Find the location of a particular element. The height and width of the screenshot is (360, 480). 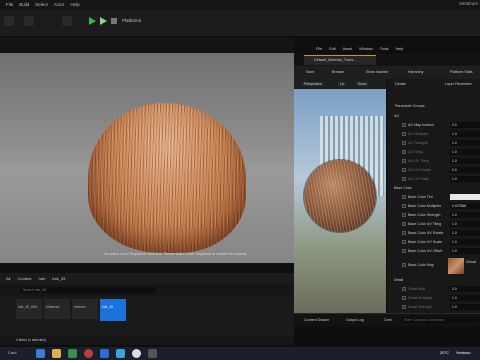

play-controls is located at coordinates (103, 21).